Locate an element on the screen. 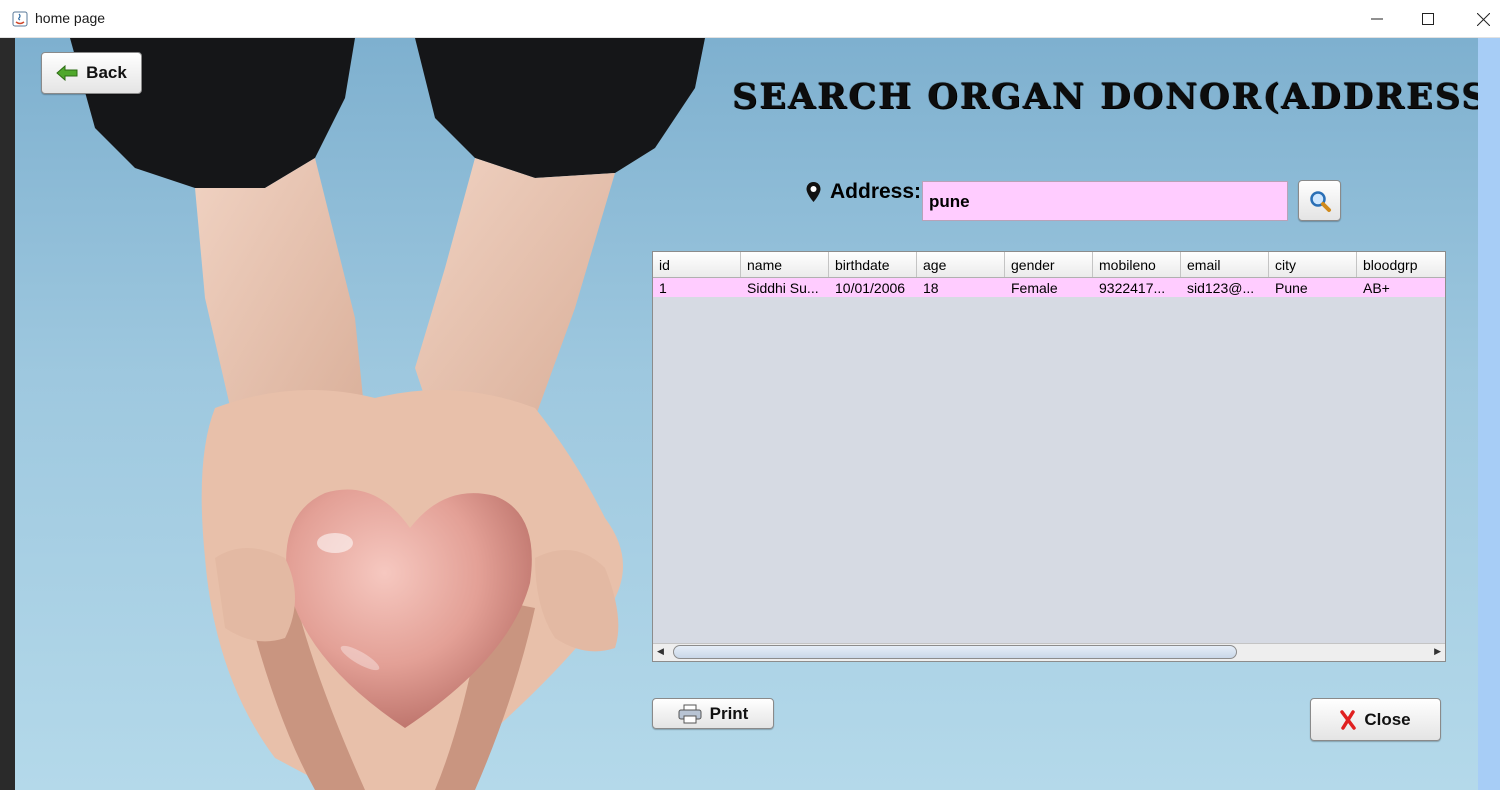 This screenshot has width=1500, height=790. back-button: Back is located at coordinates (91, 73).